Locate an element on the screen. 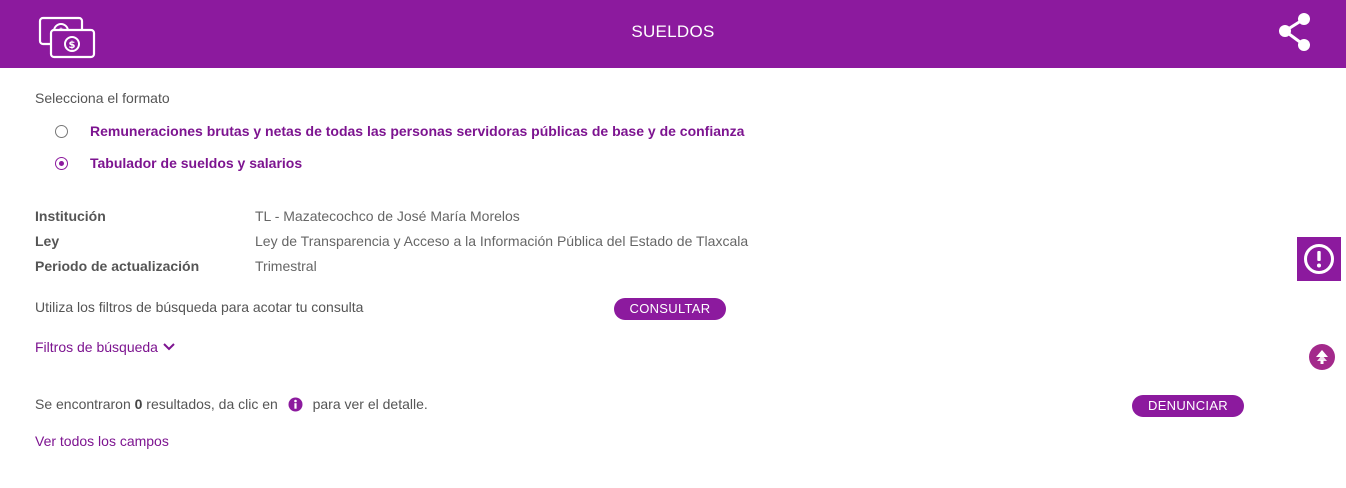 The height and width of the screenshot is (488, 1346). exclamation-circle-icon is located at coordinates (1319, 259).